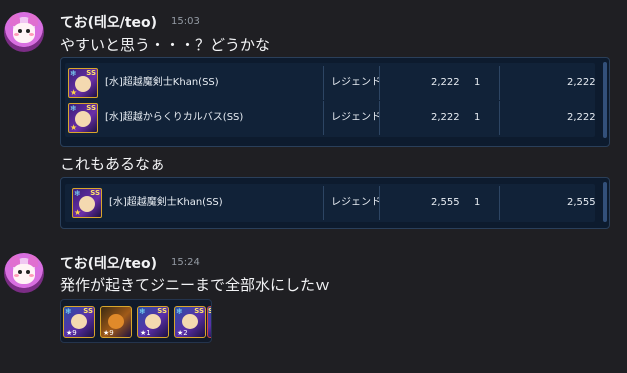 The height and width of the screenshot is (373, 627). What do you see at coordinates (190, 322) in the screenshot?
I see `character-icon: ❄ SS ★2` at bounding box center [190, 322].